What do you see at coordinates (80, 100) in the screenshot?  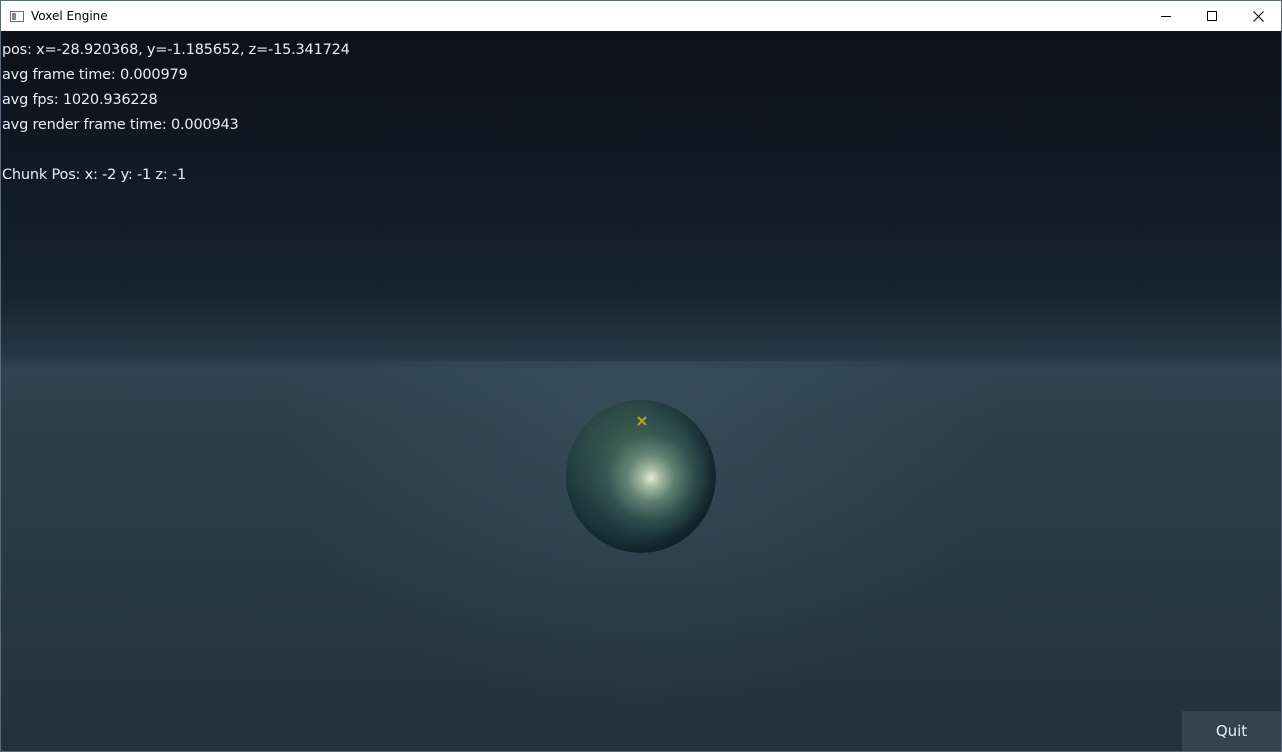 I see `hud-avg-fps: avg fps: 1020.936228` at bounding box center [80, 100].